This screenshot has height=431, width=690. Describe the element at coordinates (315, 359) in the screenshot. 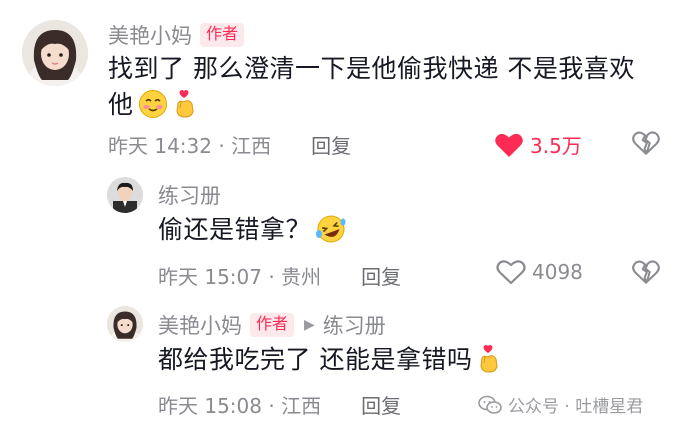

I see `comment-text-line-1: 都给我吃完了 还能是拿错吗` at that location.